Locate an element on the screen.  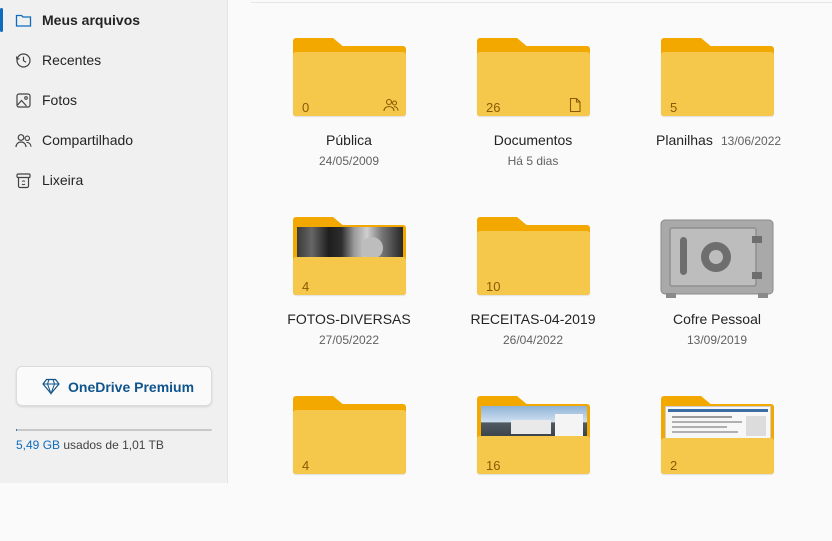
folder-icon: 0 is located at coordinates (349, 78).